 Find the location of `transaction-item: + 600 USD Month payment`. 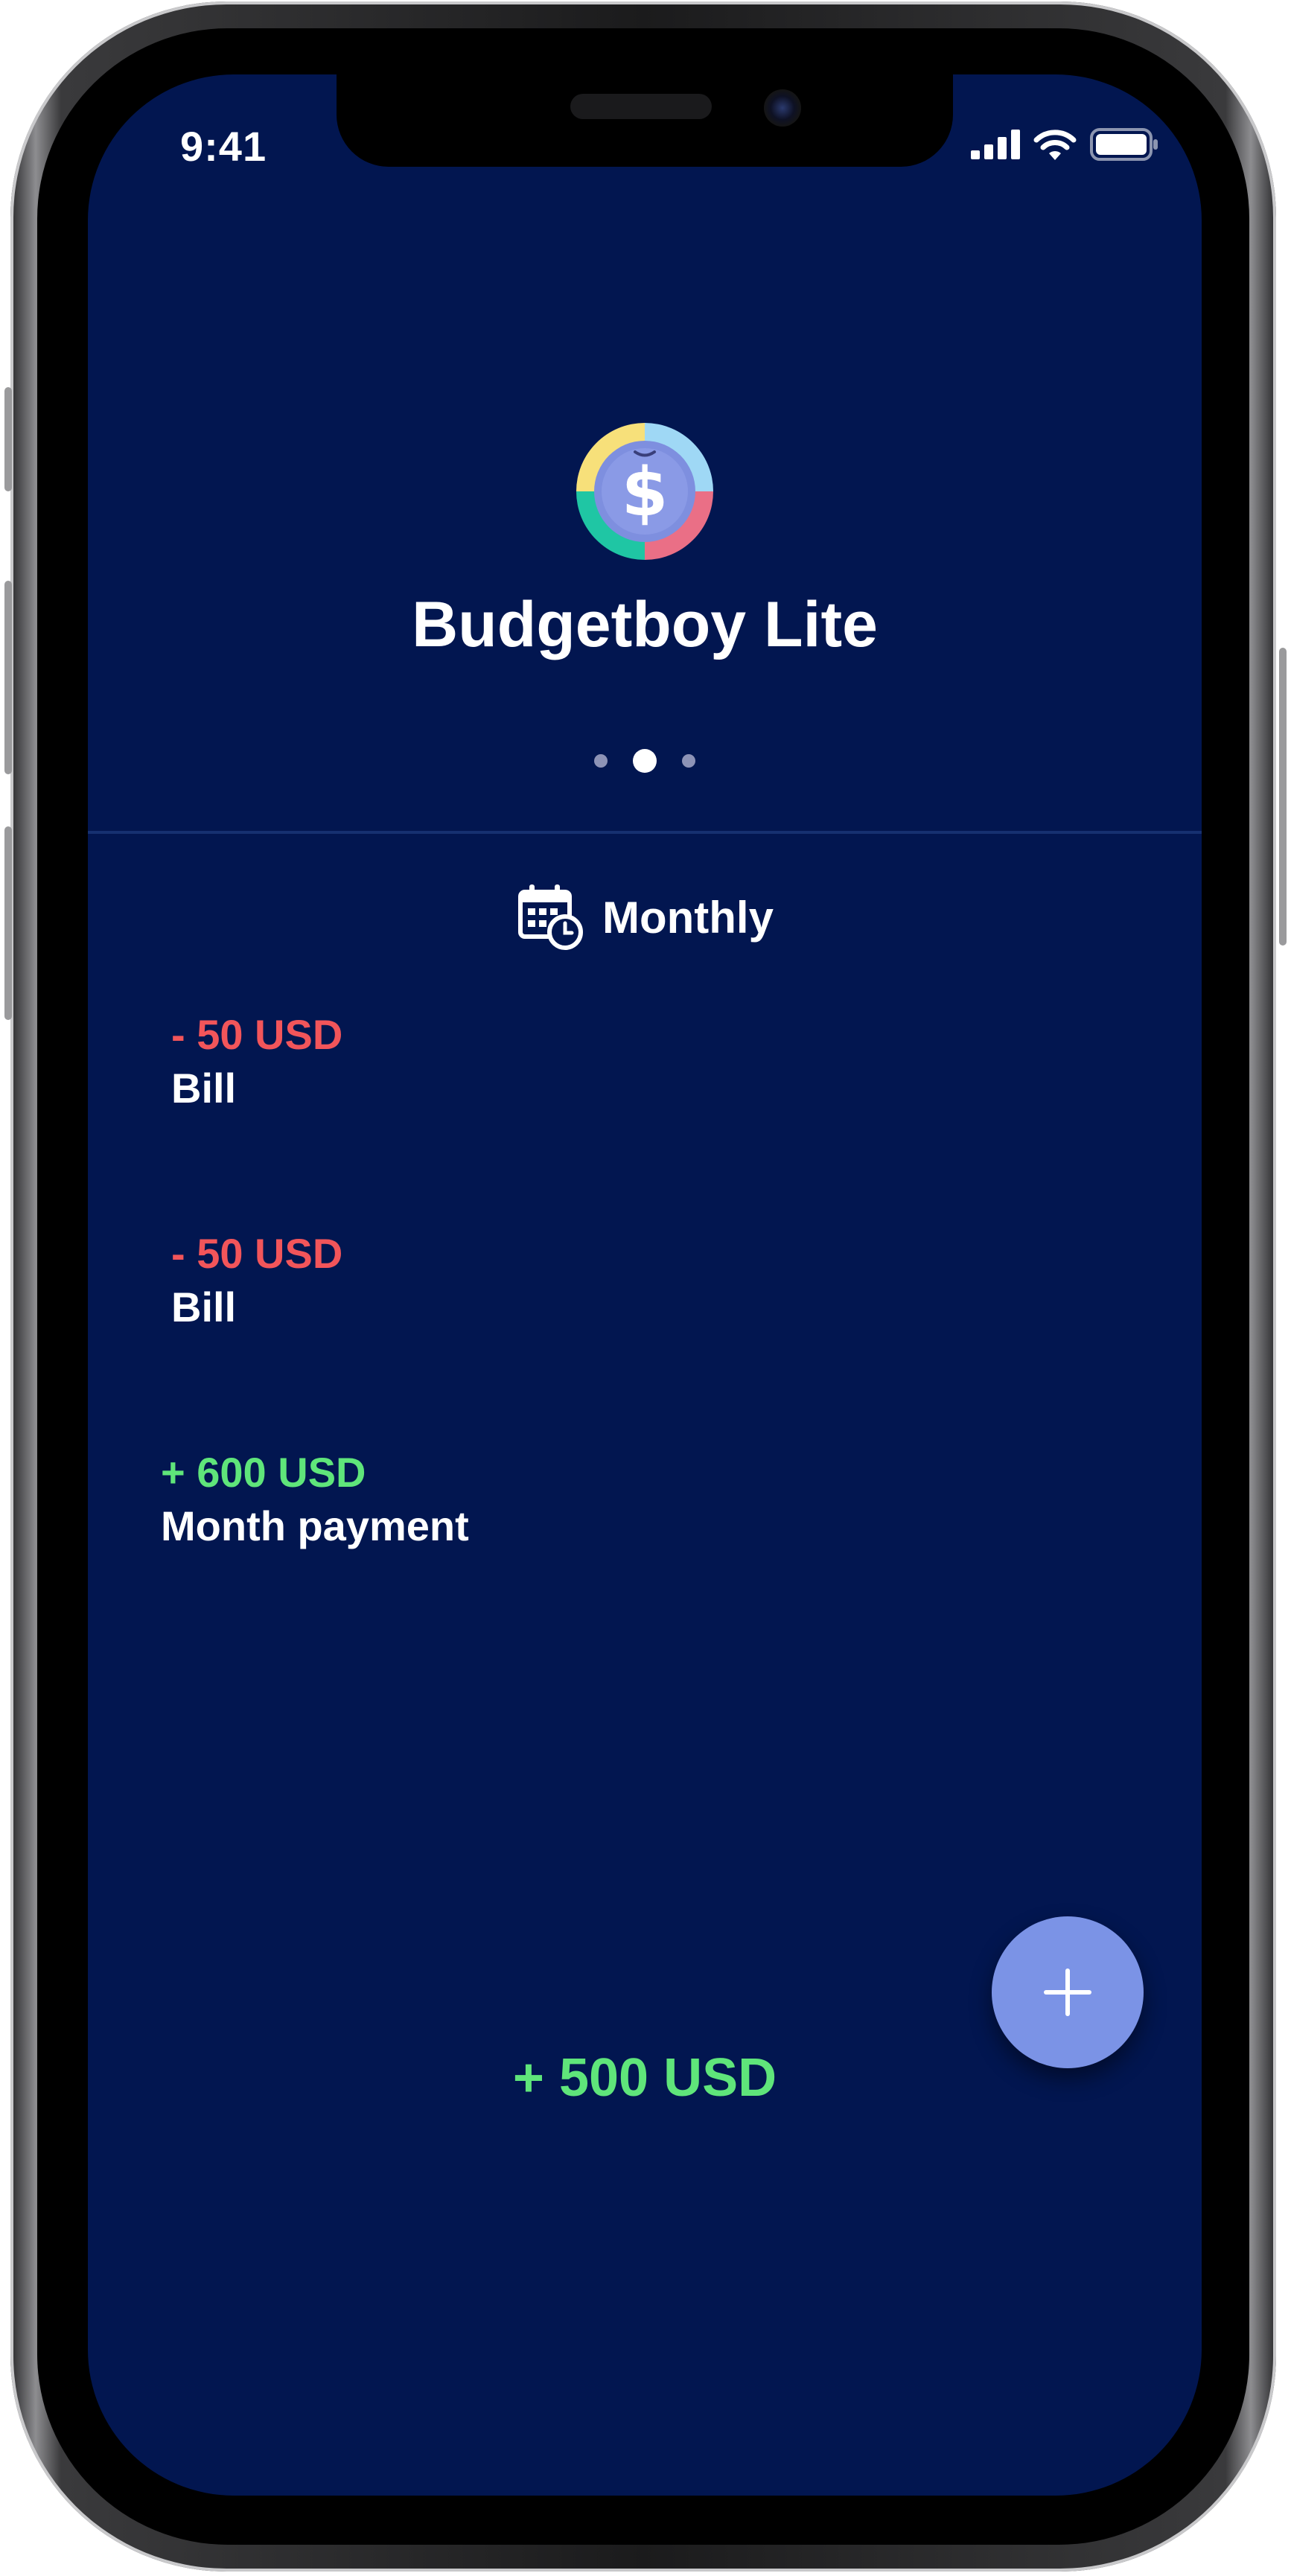

transaction-item: + 600 USD Month payment is located at coordinates (315, 1499).